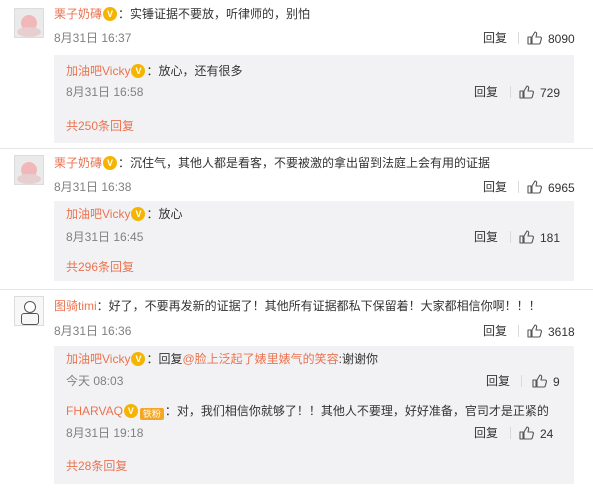 This screenshot has height=495, width=593. I want to click on like-count: 181, so click(550, 238).